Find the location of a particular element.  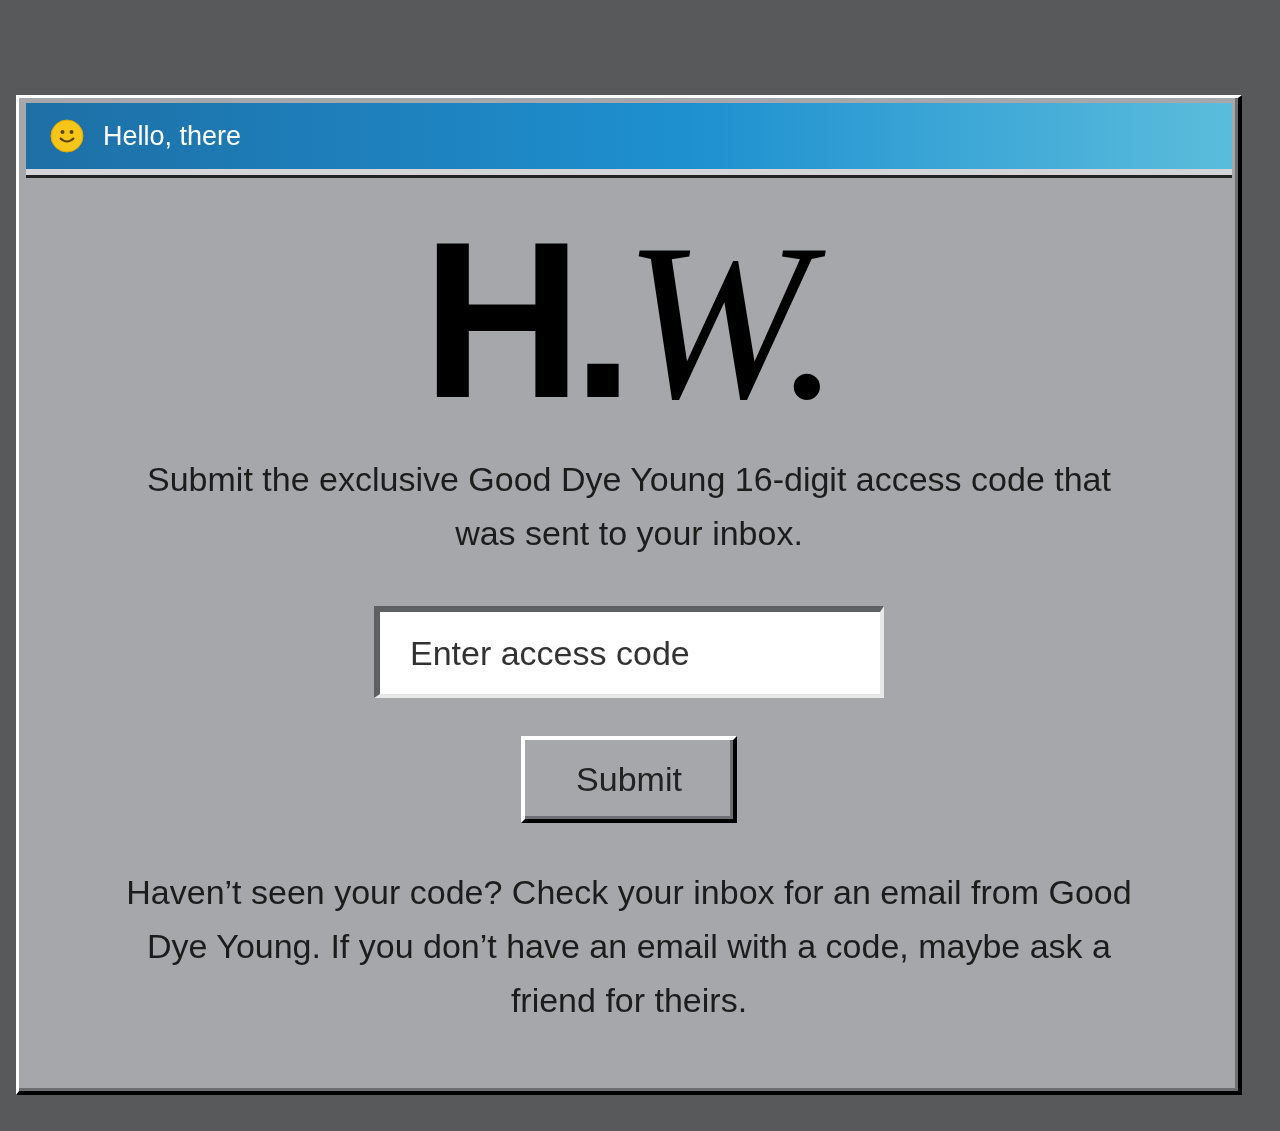

window-title: Hello, there is located at coordinates (172, 136).